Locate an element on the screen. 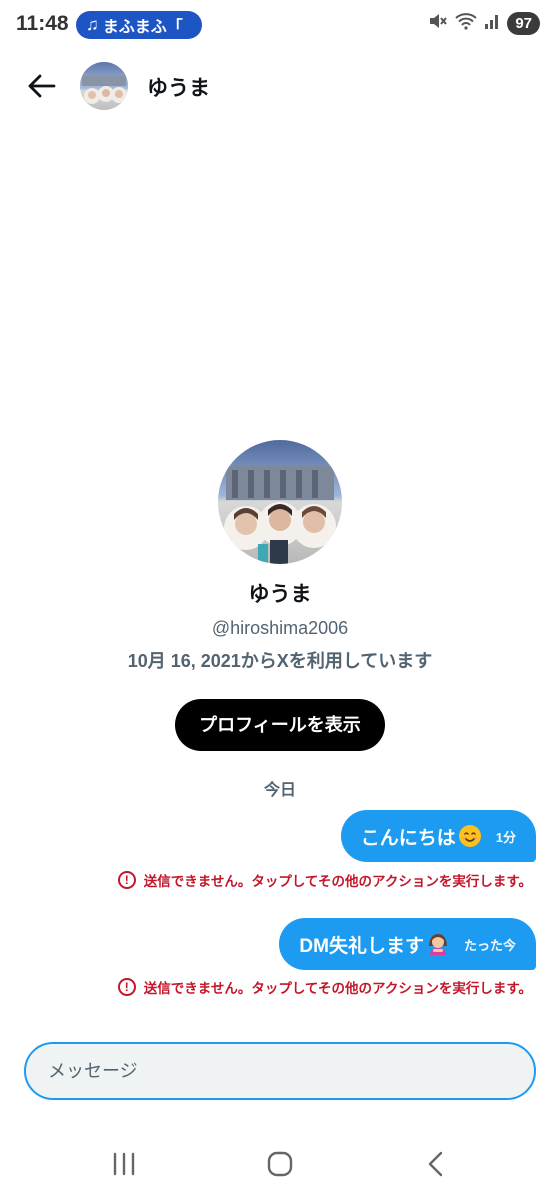  home-button is located at coordinates (280, 1164).